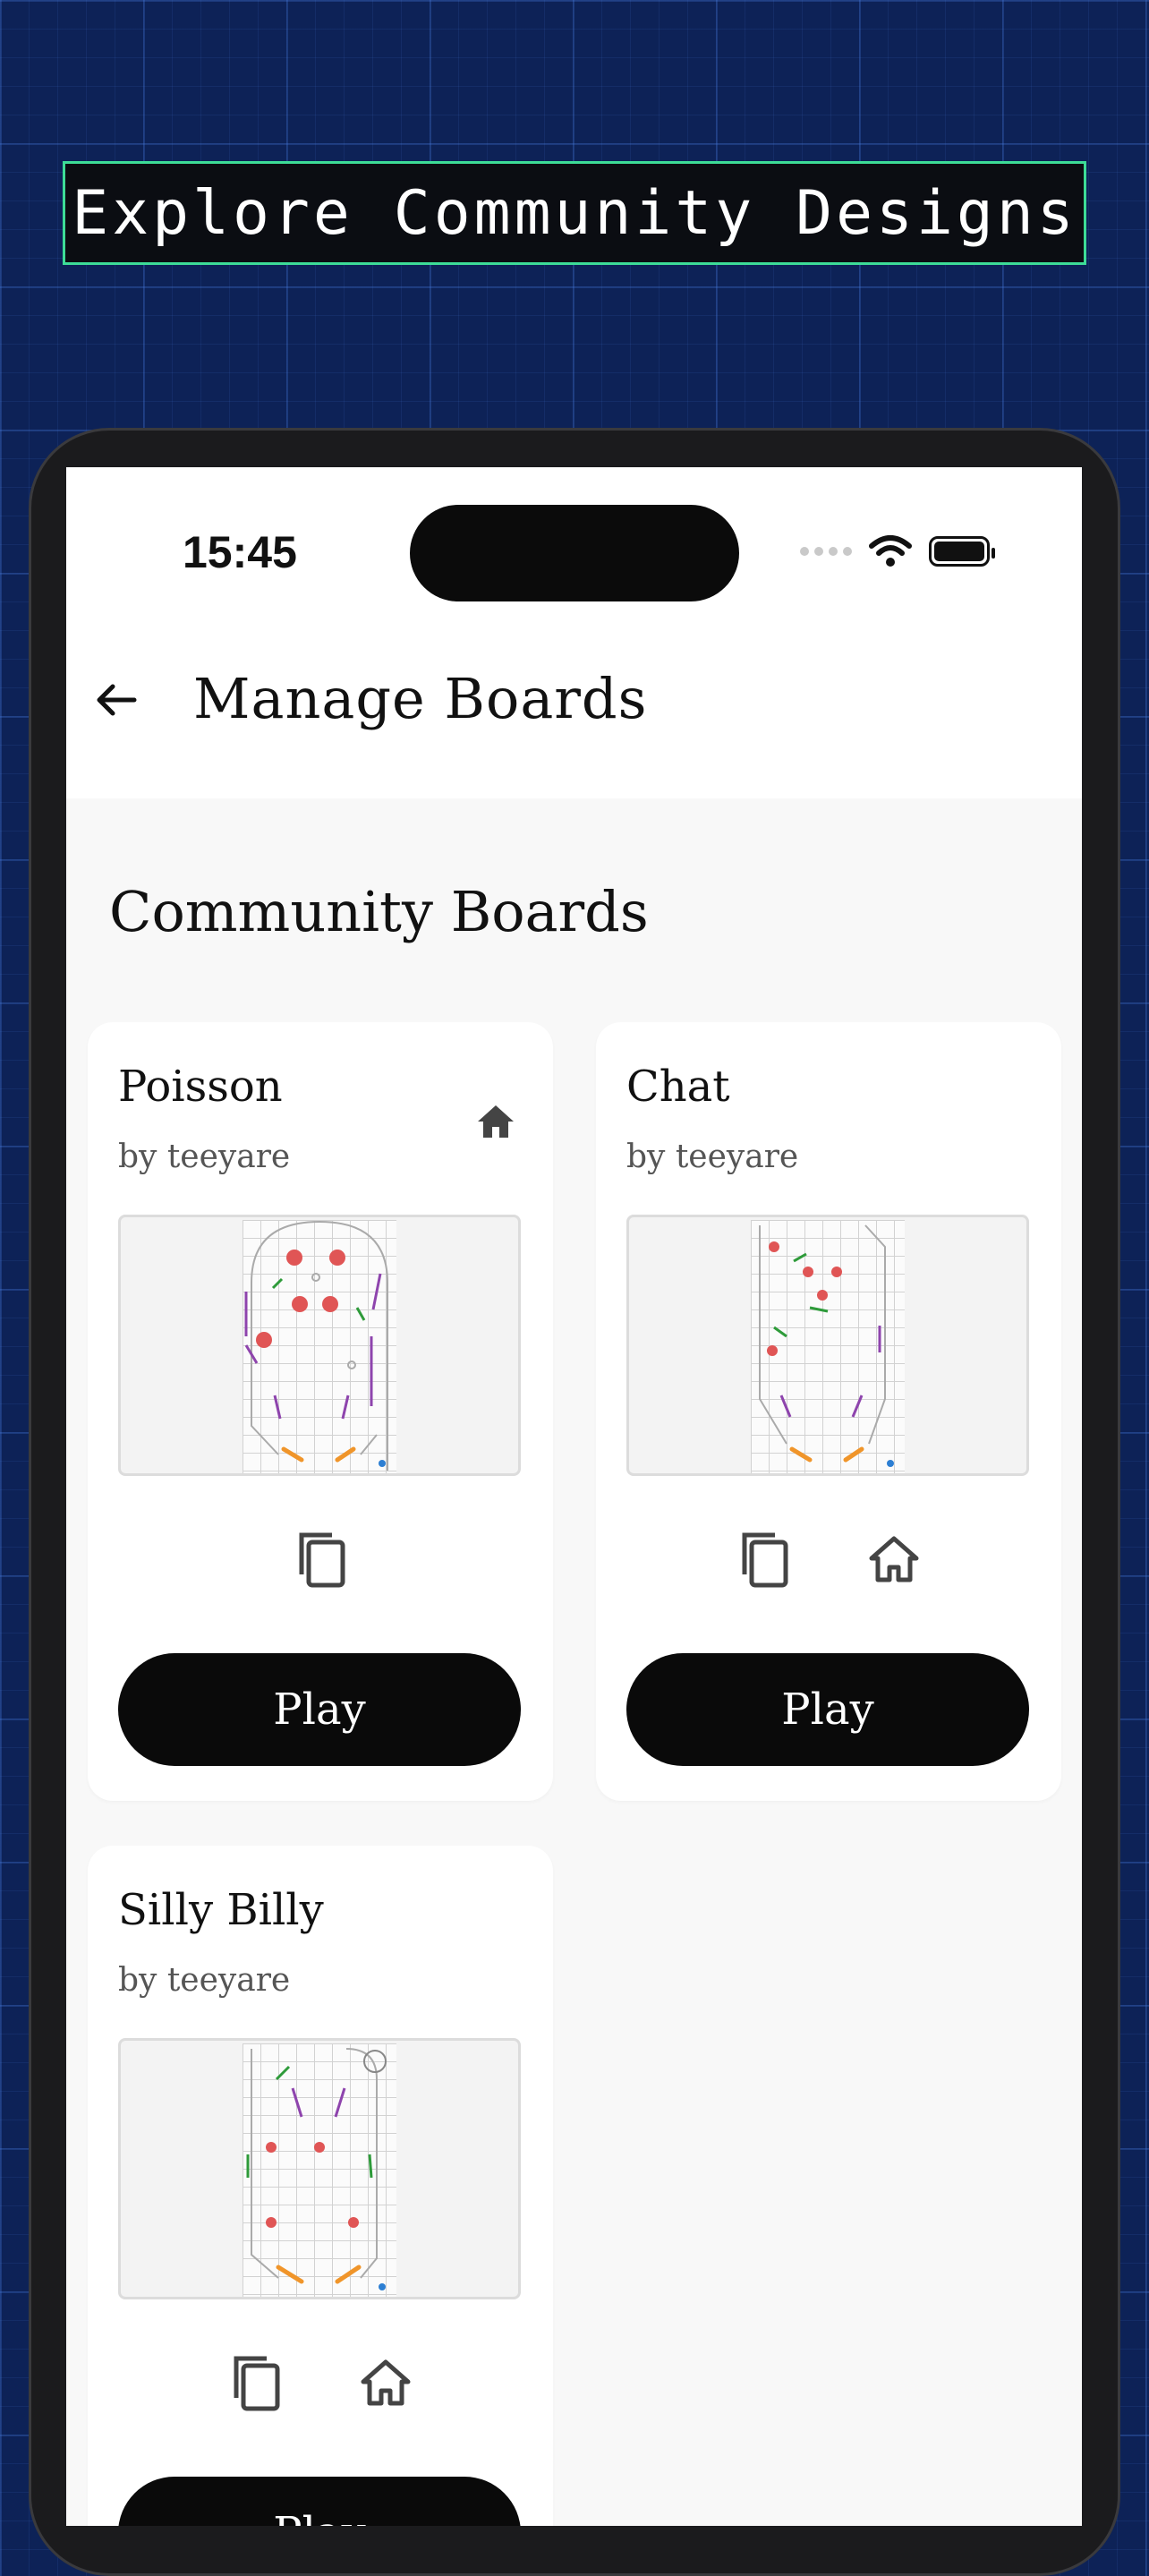 The width and height of the screenshot is (1149, 2576). What do you see at coordinates (890, 551) in the screenshot?
I see `wifi-icon` at bounding box center [890, 551].